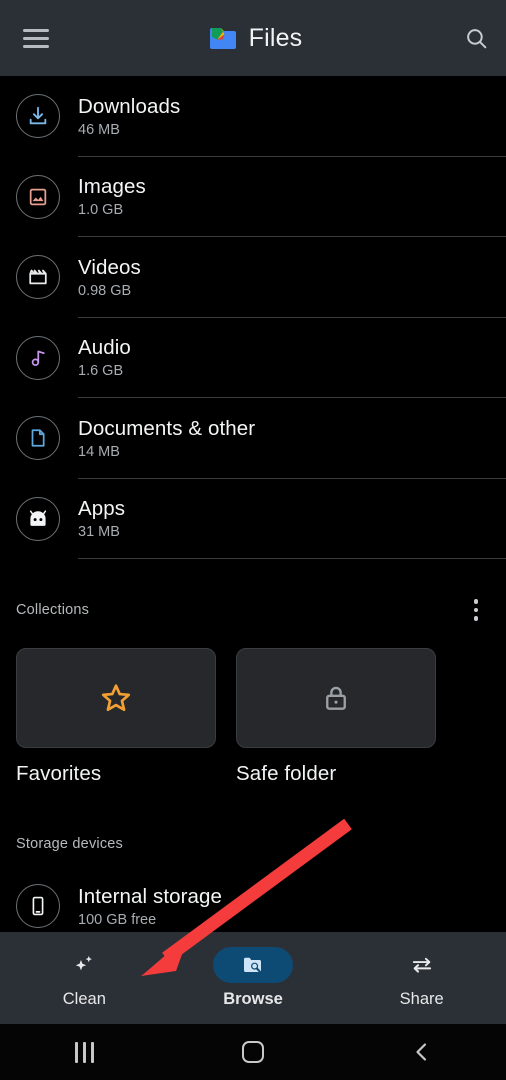 This screenshot has height=1080, width=506. What do you see at coordinates (38, 906) in the screenshot?
I see `phone-icon` at bounding box center [38, 906].